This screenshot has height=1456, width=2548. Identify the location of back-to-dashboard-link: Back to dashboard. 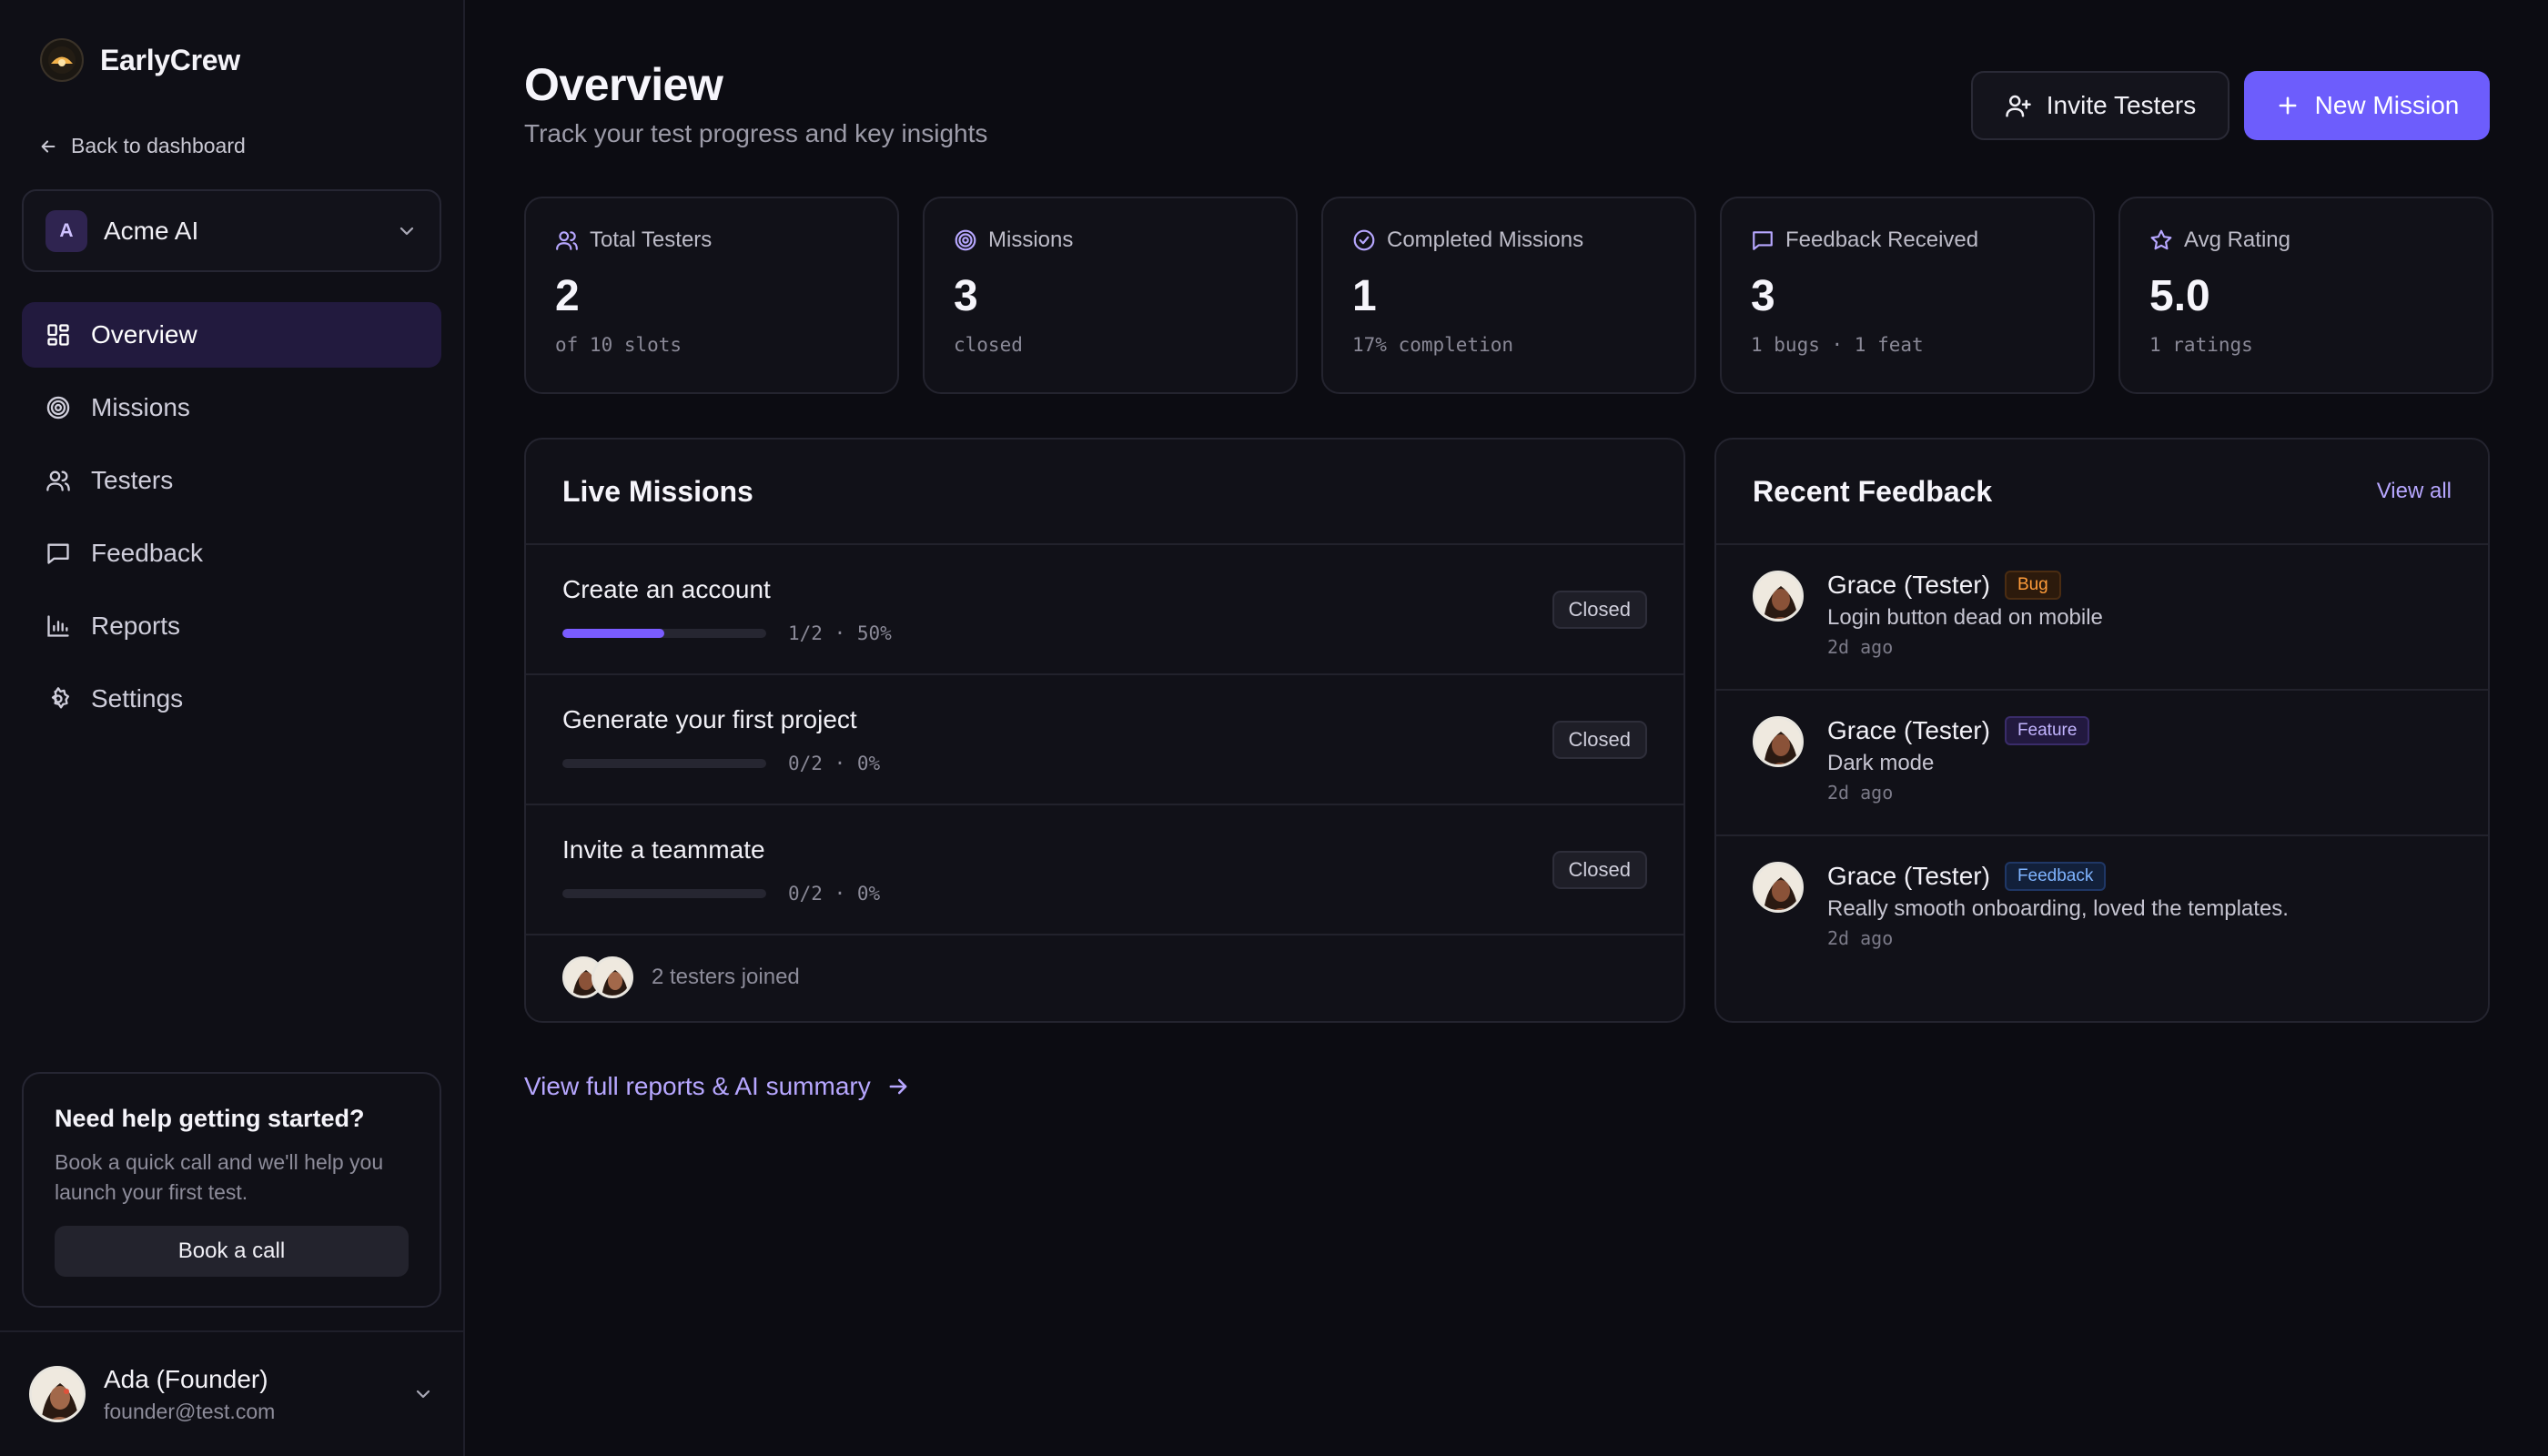
(142, 146).